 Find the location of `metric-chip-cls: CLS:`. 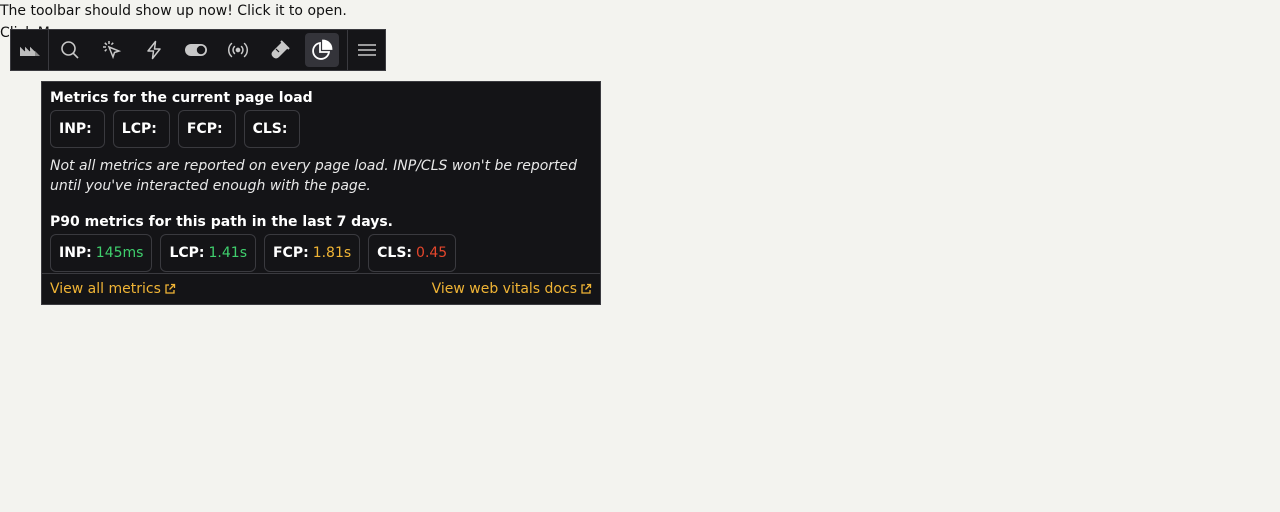

metric-chip-cls: CLS: is located at coordinates (272, 129).